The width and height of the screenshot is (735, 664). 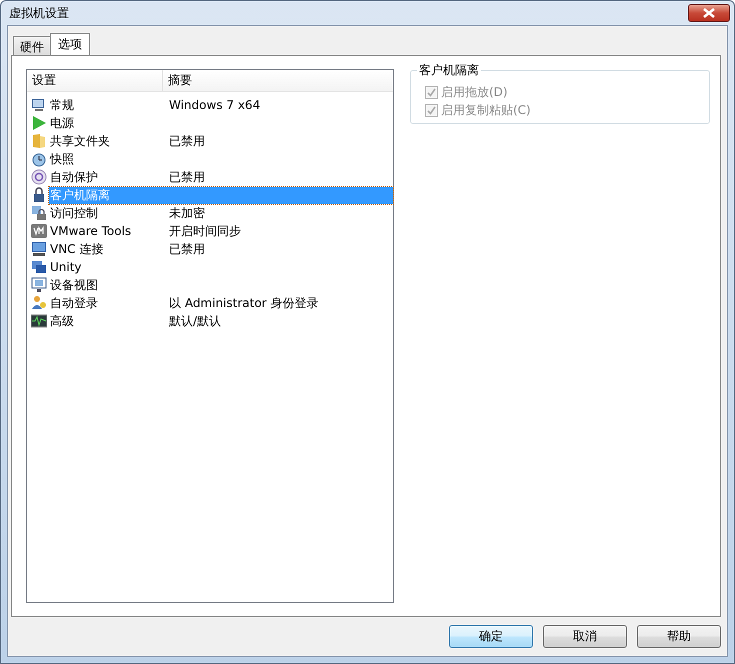 What do you see at coordinates (108, 303) in the screenshot?
I see `setting-item: 自动登录` at bounding box center [108, 303].